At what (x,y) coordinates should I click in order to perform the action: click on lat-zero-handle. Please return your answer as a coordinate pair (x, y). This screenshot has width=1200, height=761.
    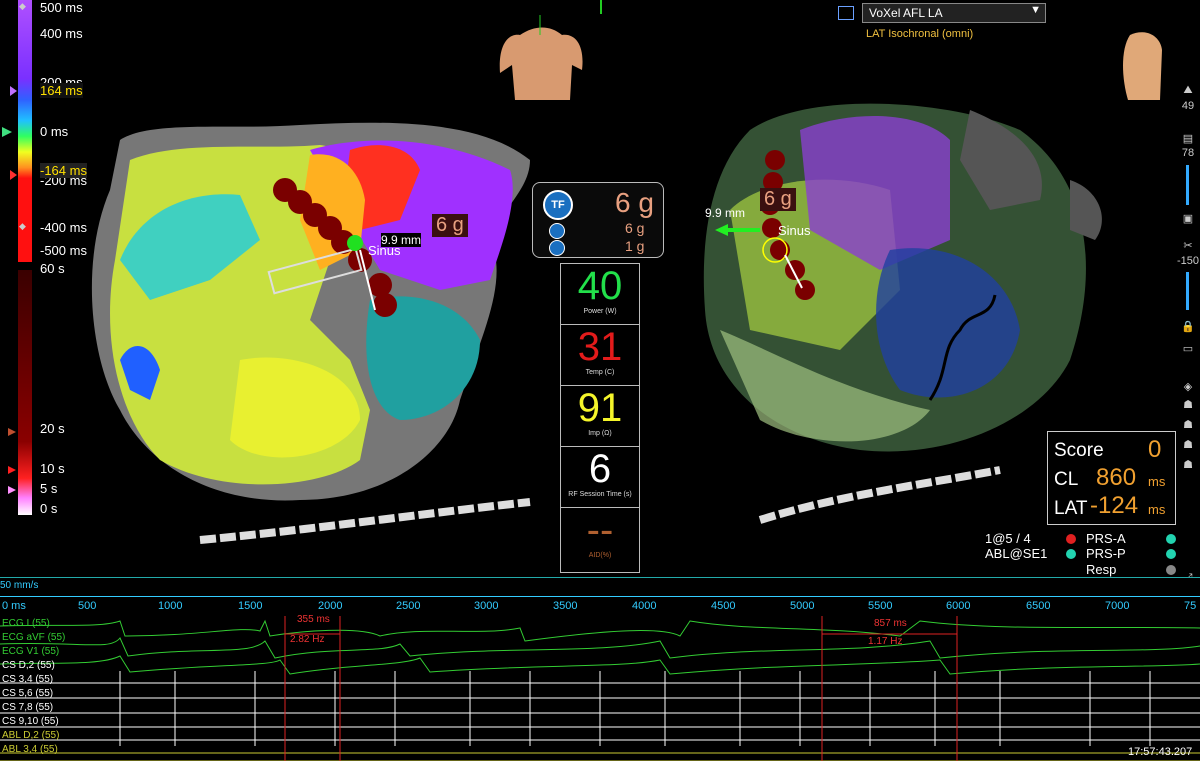
    Looking at the image, I should click on (7, 132).